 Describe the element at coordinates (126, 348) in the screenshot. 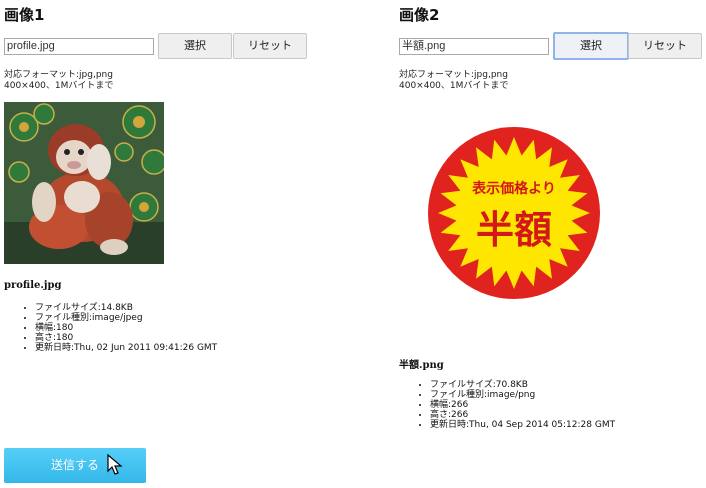

I see `list-item: 更新日時:Thu, 02 Jun 2011 09:41:26 GMT` at that location.